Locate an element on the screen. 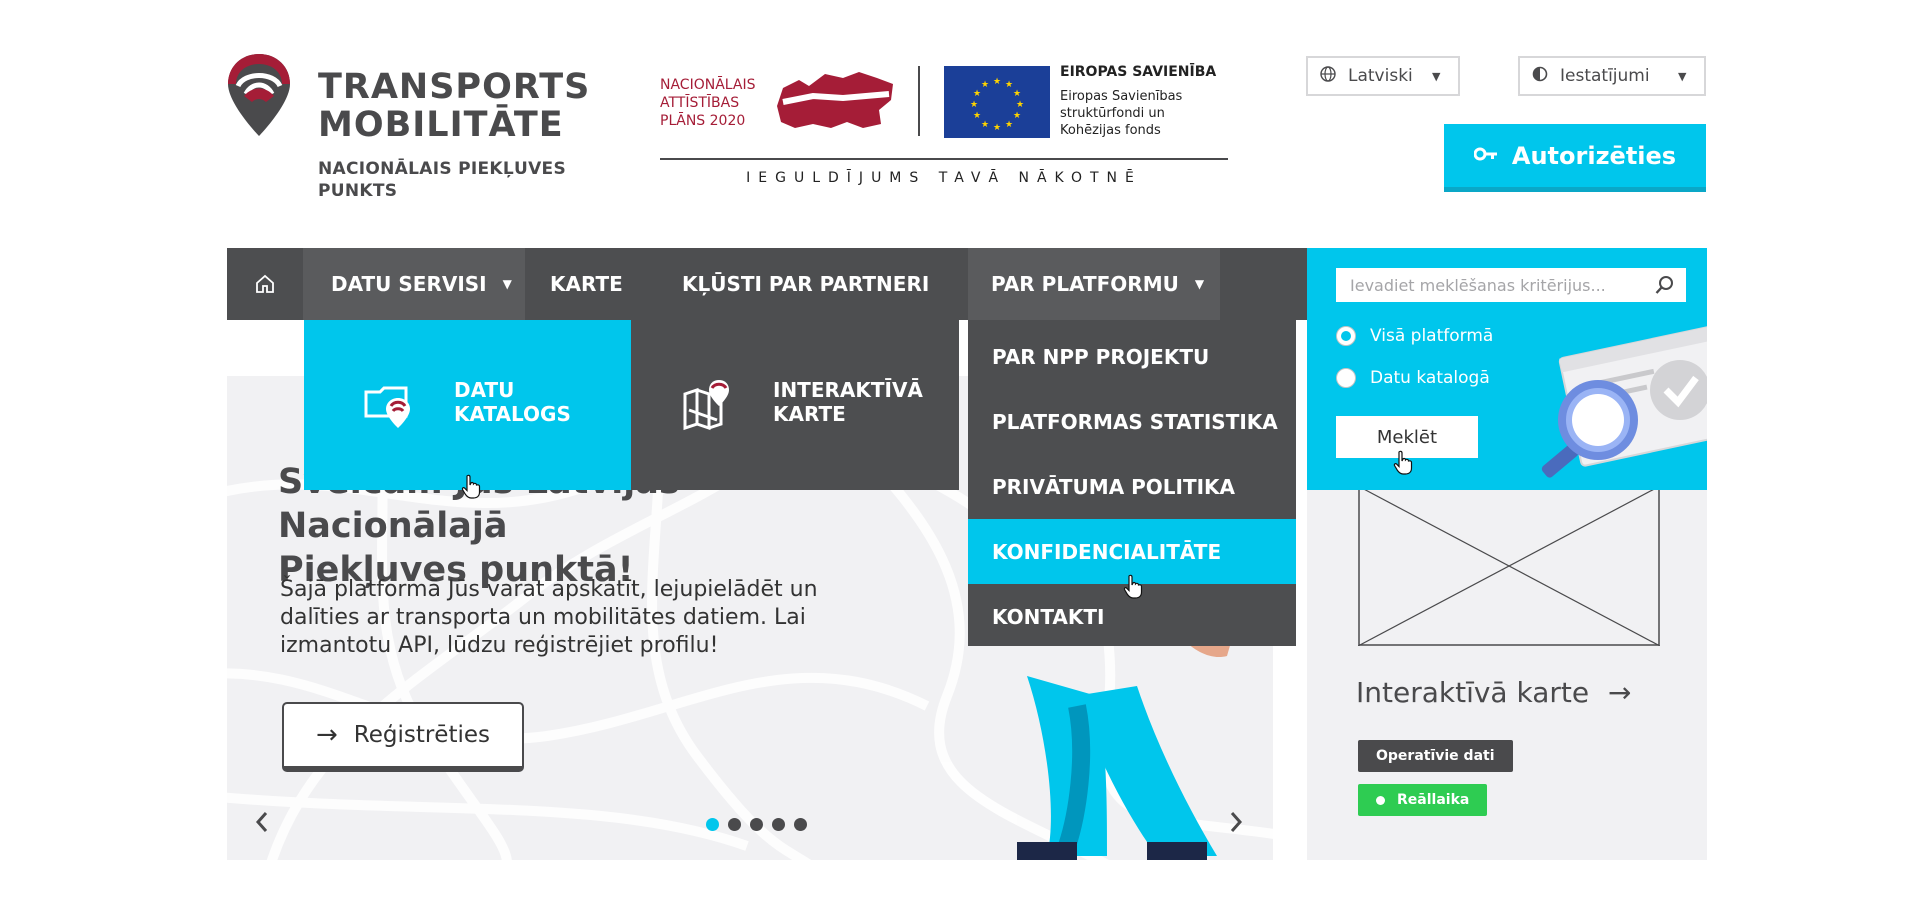 This screenshot has height=902, width=1920. image-placeholder is located at coordinates (1509, 566).